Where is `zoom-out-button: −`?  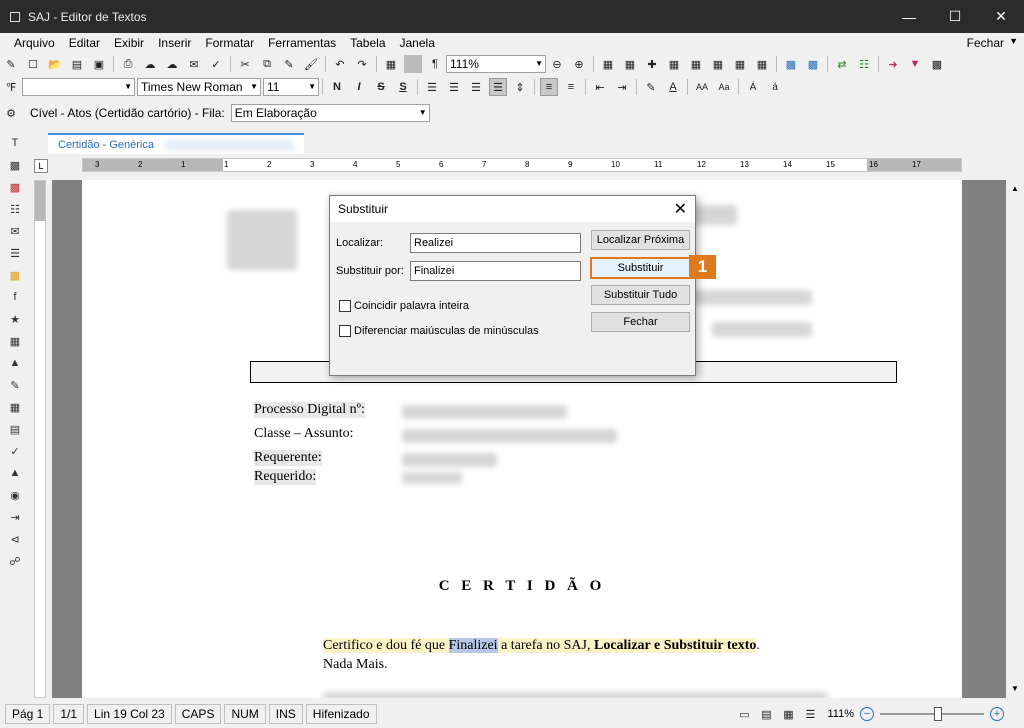
zoom-out-button: − is located at coordinates (867, 714).